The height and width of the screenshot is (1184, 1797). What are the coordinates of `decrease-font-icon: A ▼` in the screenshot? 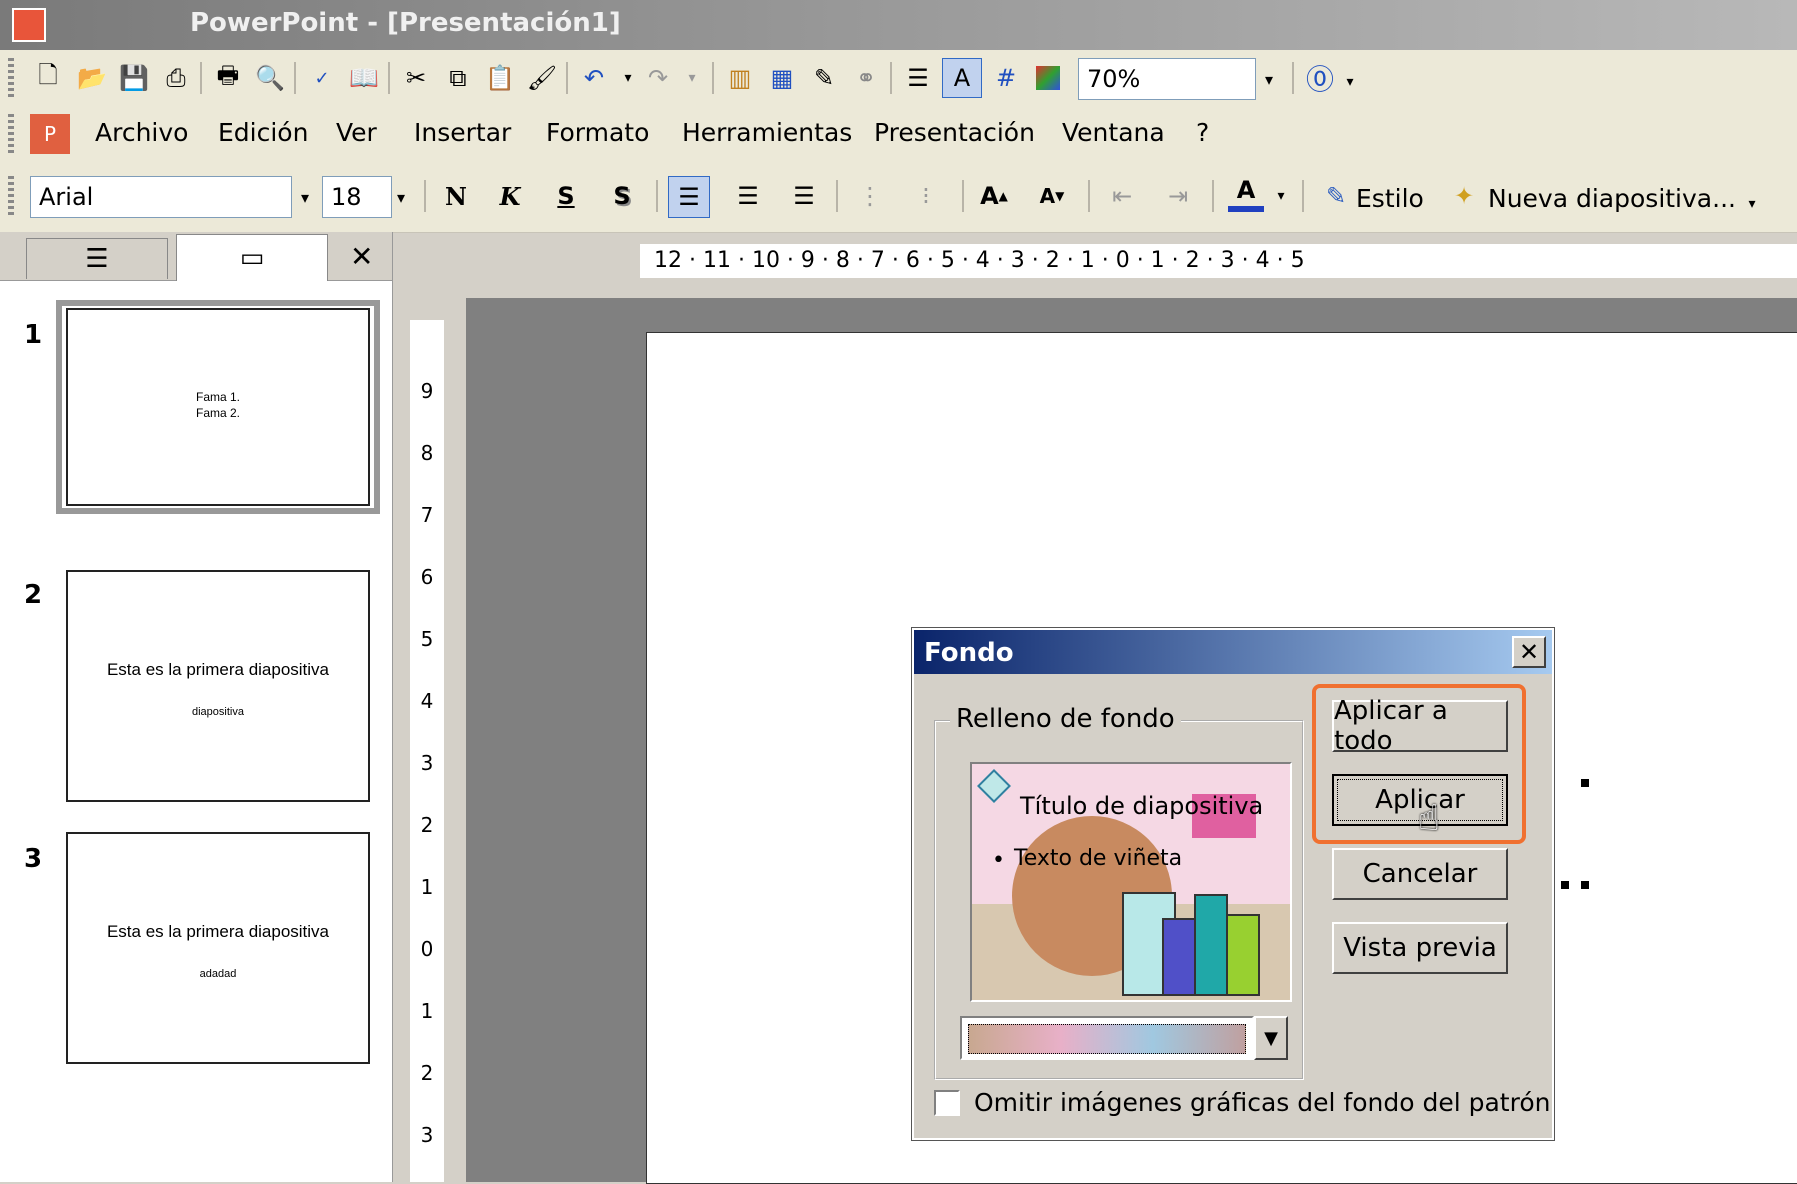 It's located at (1052, 196).